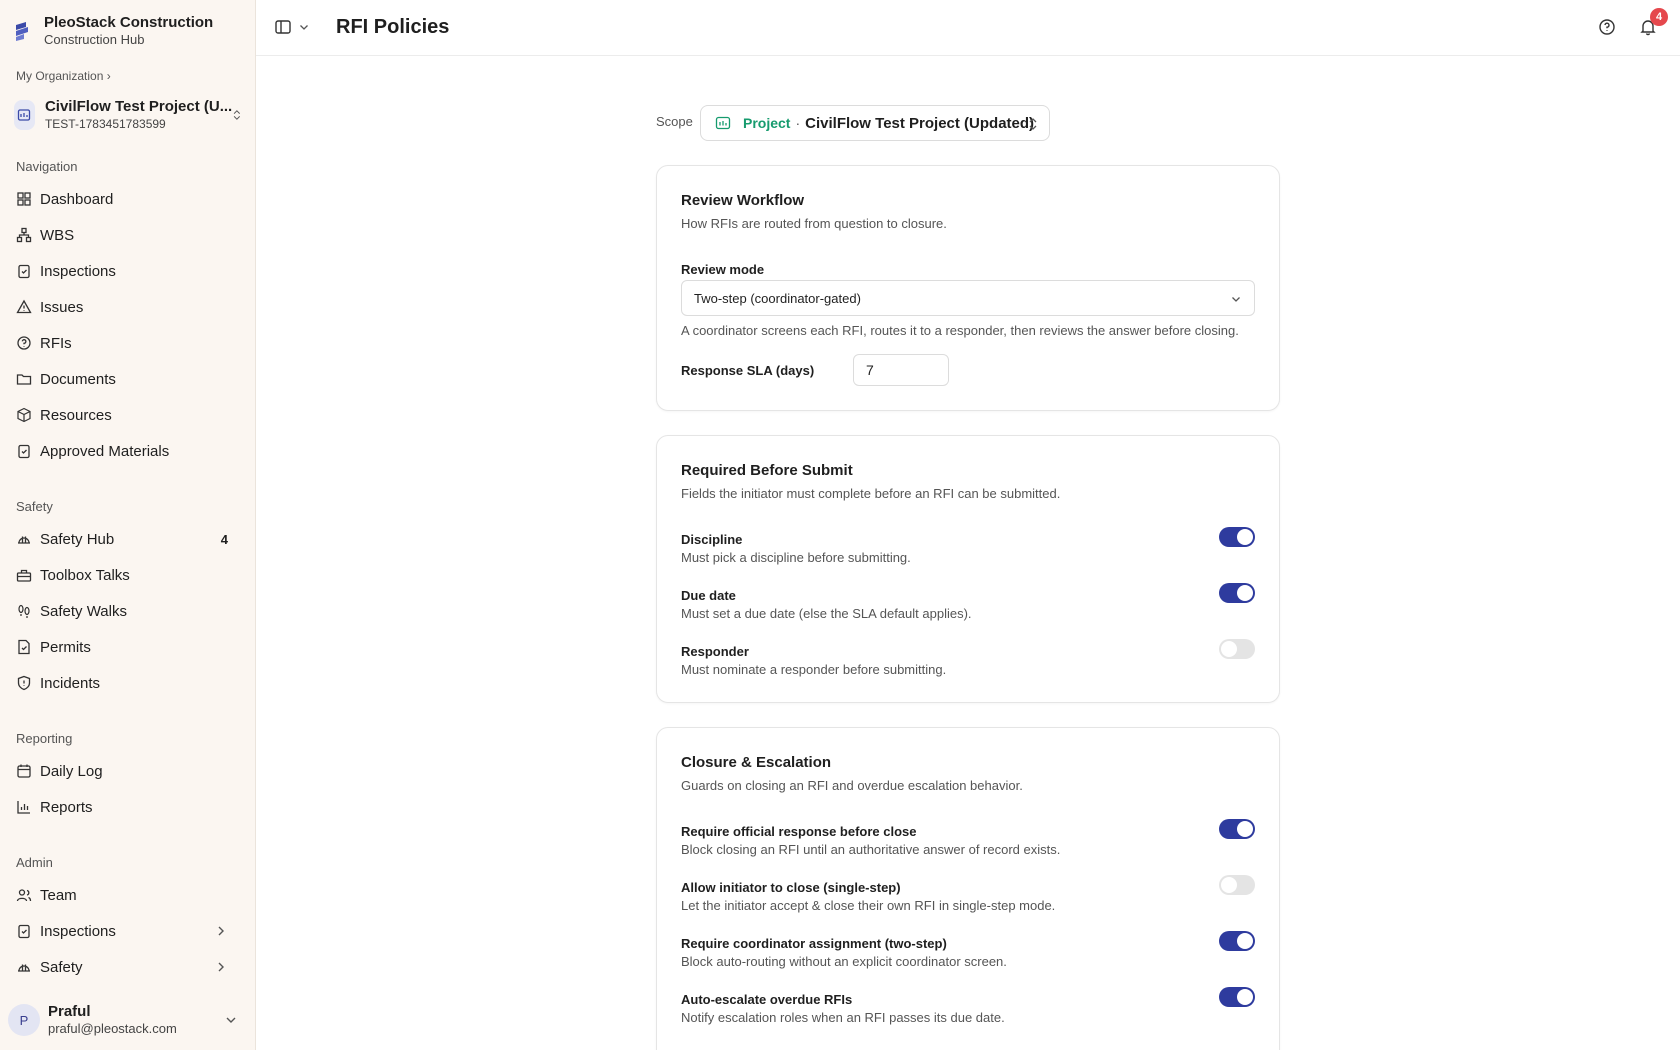 Image resolution: width=1680 pixels, height=1050 pixels. I want to click on auto-escalate-toggle, so click(1237, 997).